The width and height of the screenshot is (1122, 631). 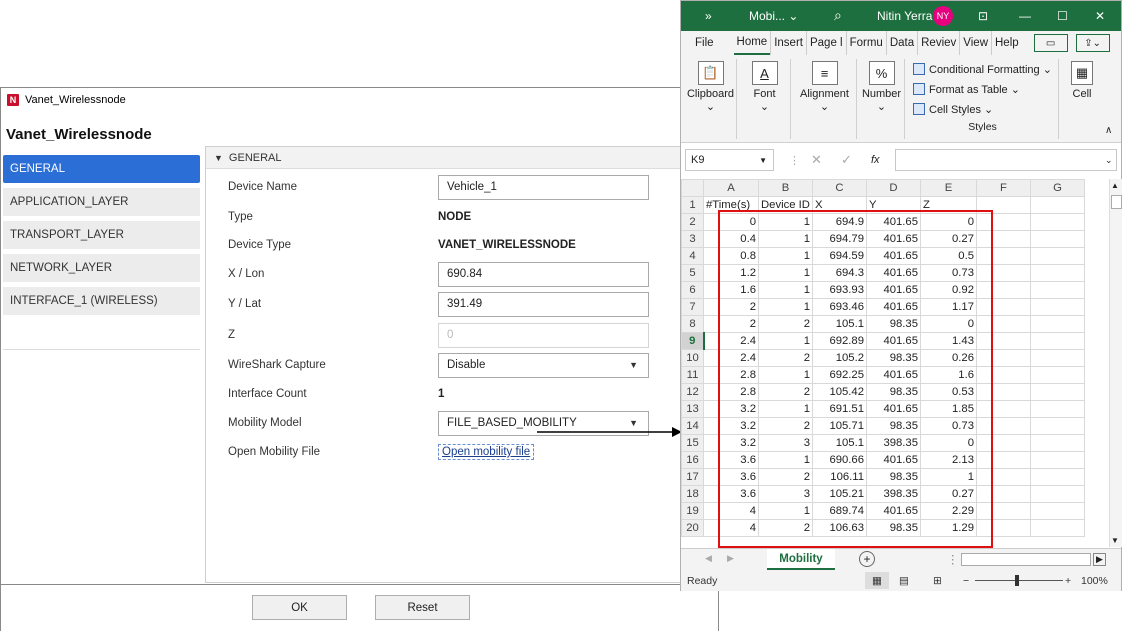 What do you see at coordinates (731, 358) in the screenshot?
I see `cell: 2.4` at bounding box center [731, 358].